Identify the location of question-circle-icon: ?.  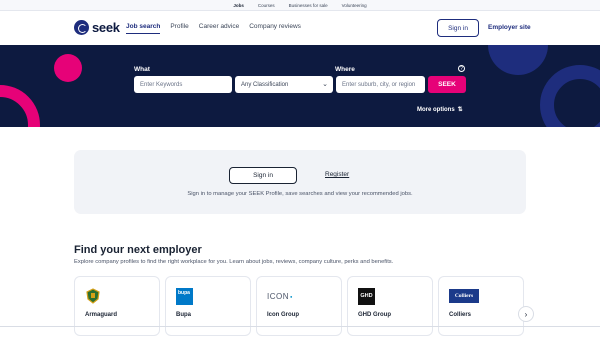
(461, 68).